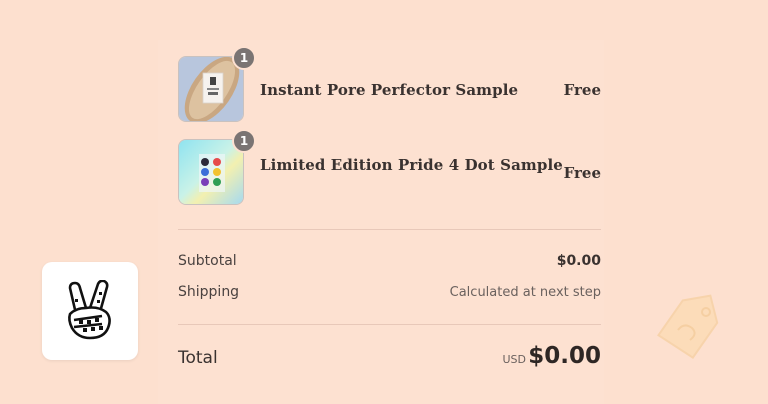 The image size is (768, 404). I want to click on line-item: 1 Instant Pore Perfector Sample Free, so click(389, 85).